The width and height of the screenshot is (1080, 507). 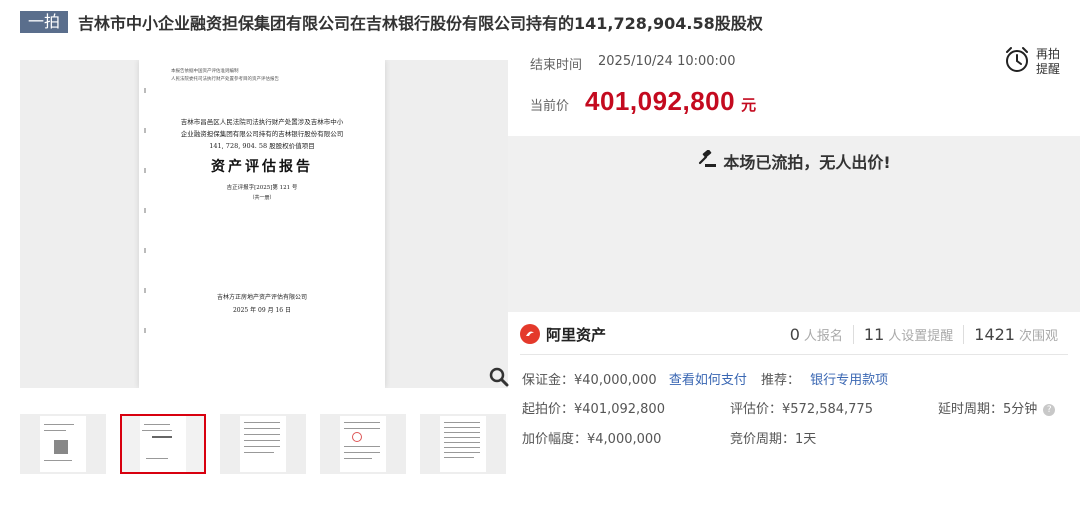 I want to click on start-price: 起拍价：¥401,092,800, so click(x=593, y=409).